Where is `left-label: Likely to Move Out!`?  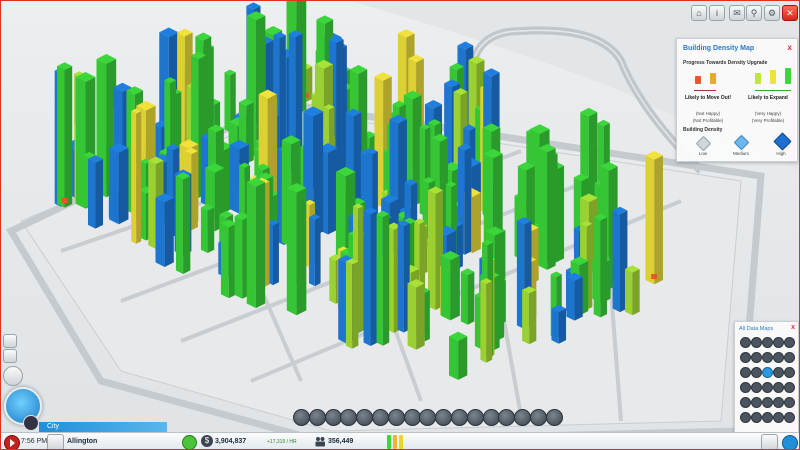 left-label: Likely to Move Out! is located at coordinates (708, 98).